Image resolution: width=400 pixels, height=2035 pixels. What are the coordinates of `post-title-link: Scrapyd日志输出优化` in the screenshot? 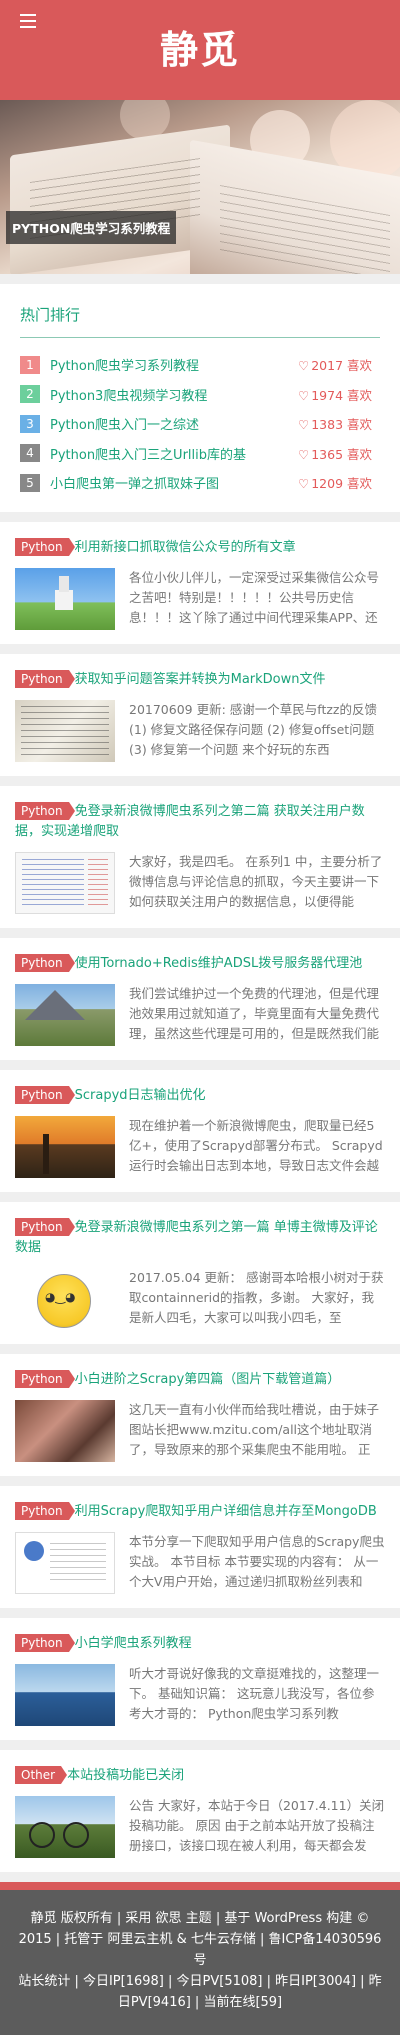 It's located at (140, 1095).